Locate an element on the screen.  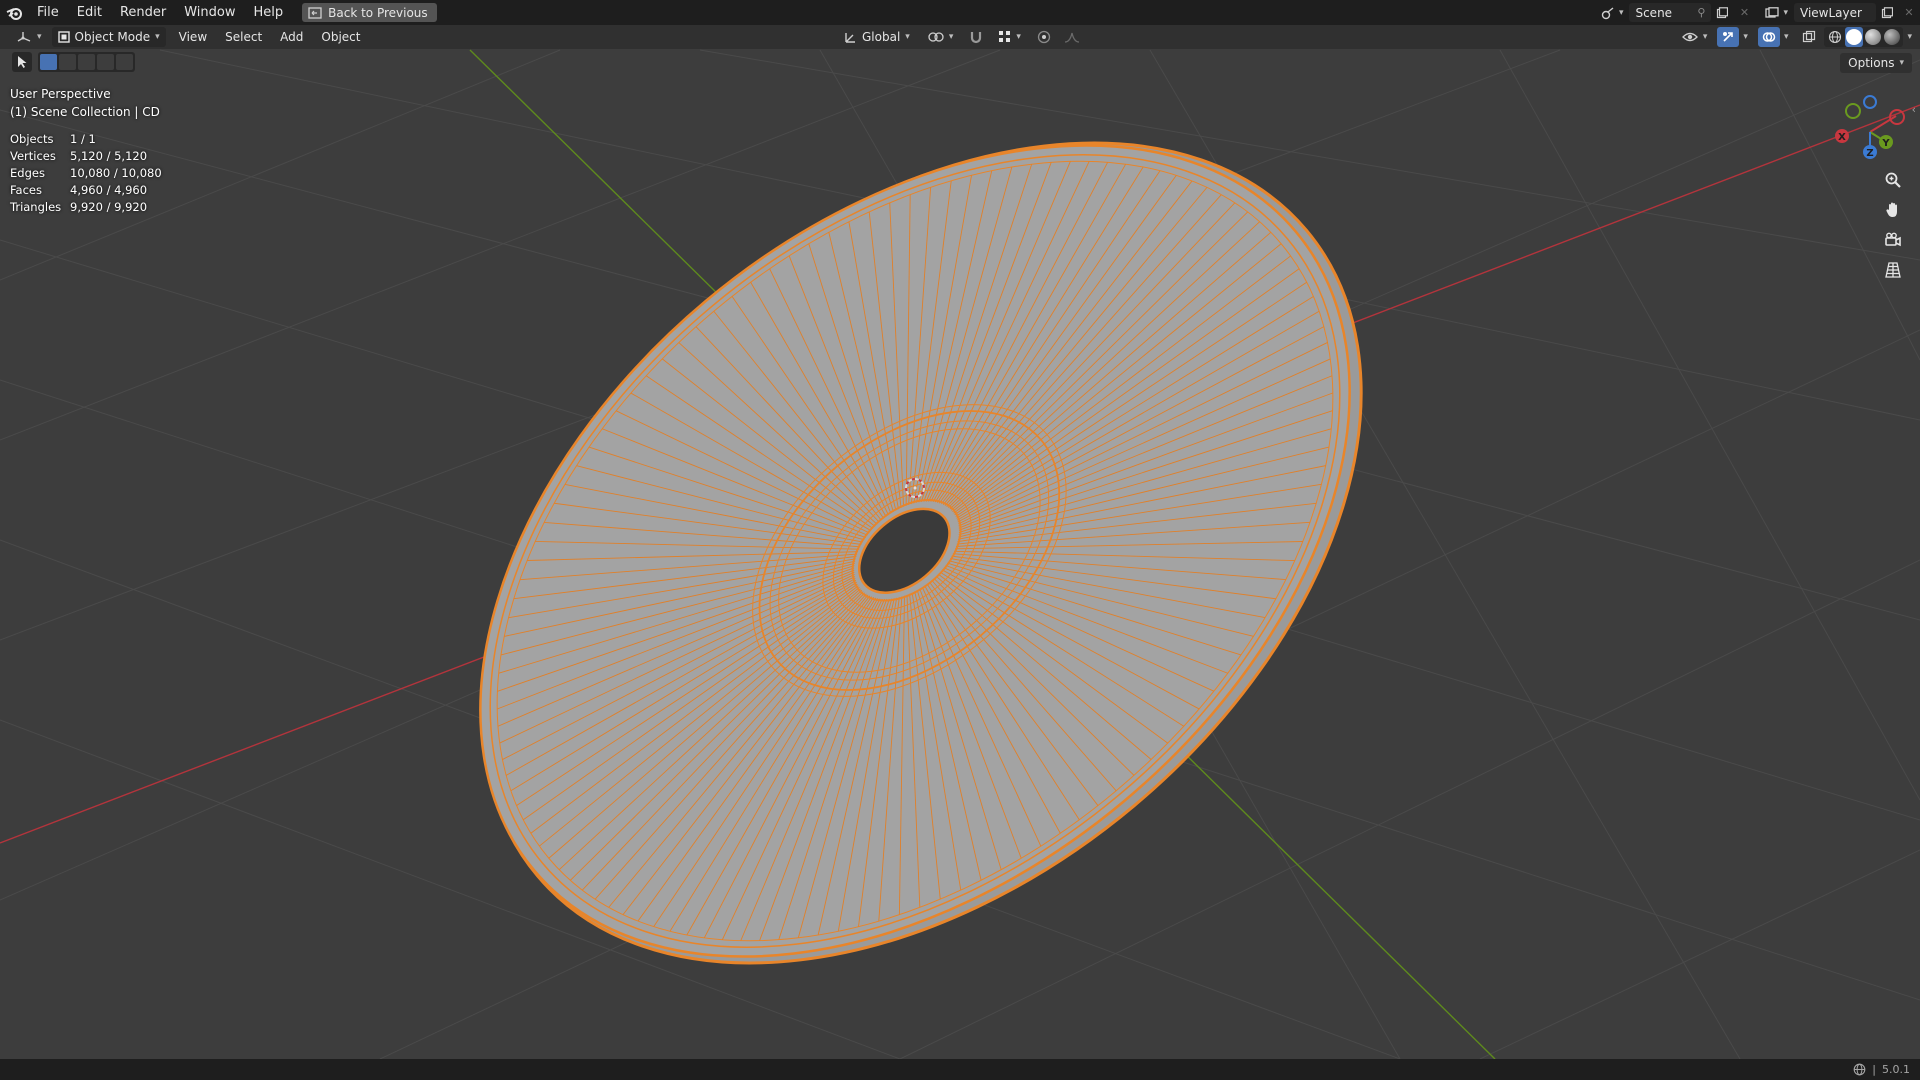
stat-label: Objects is located at coordinates (32, 139).